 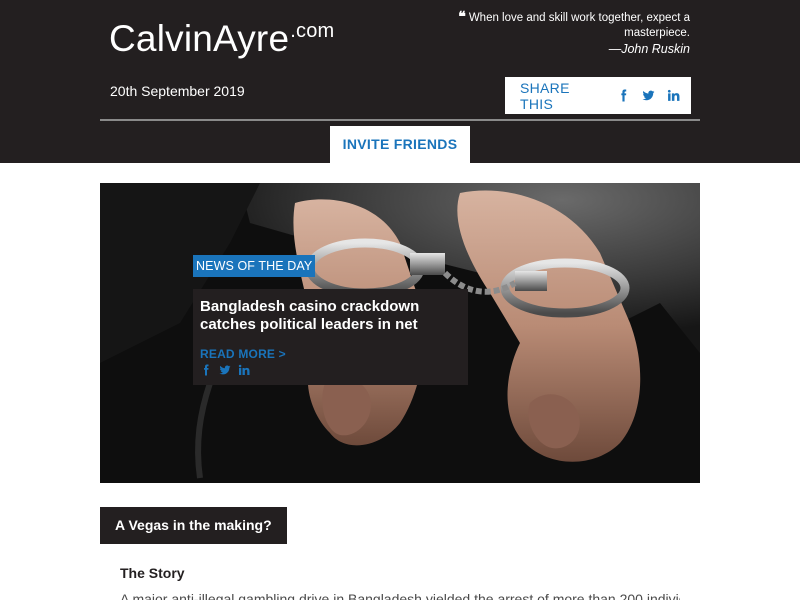 I want to click on quote-author: —John Ruskin, so click(x=649, y=49).